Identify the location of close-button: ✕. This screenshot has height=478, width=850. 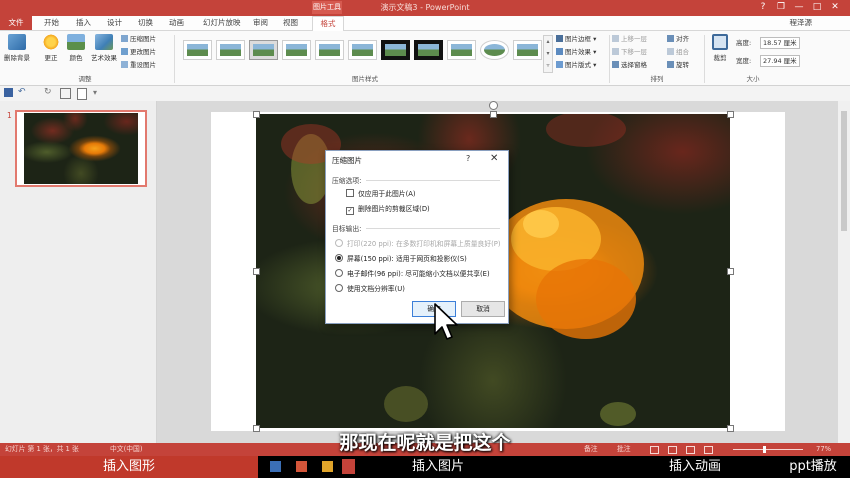
(835, 7).